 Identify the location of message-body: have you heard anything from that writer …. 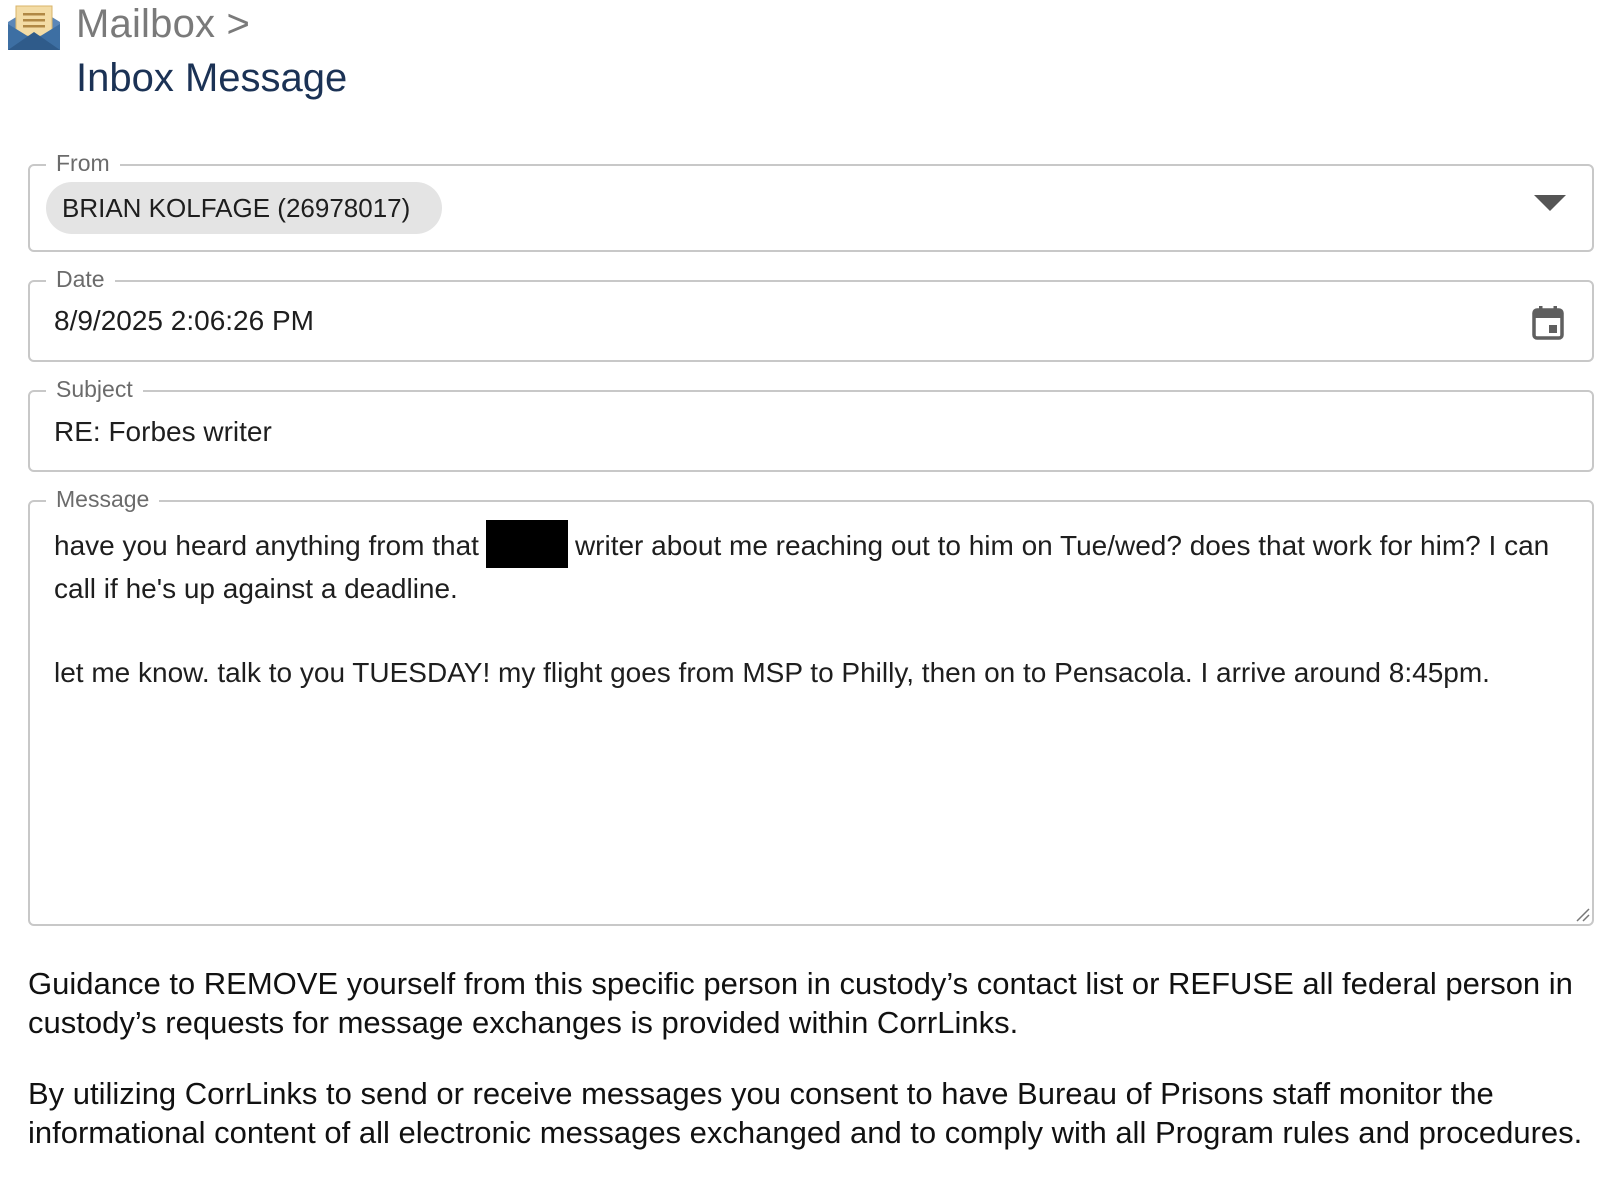
(804, 607).